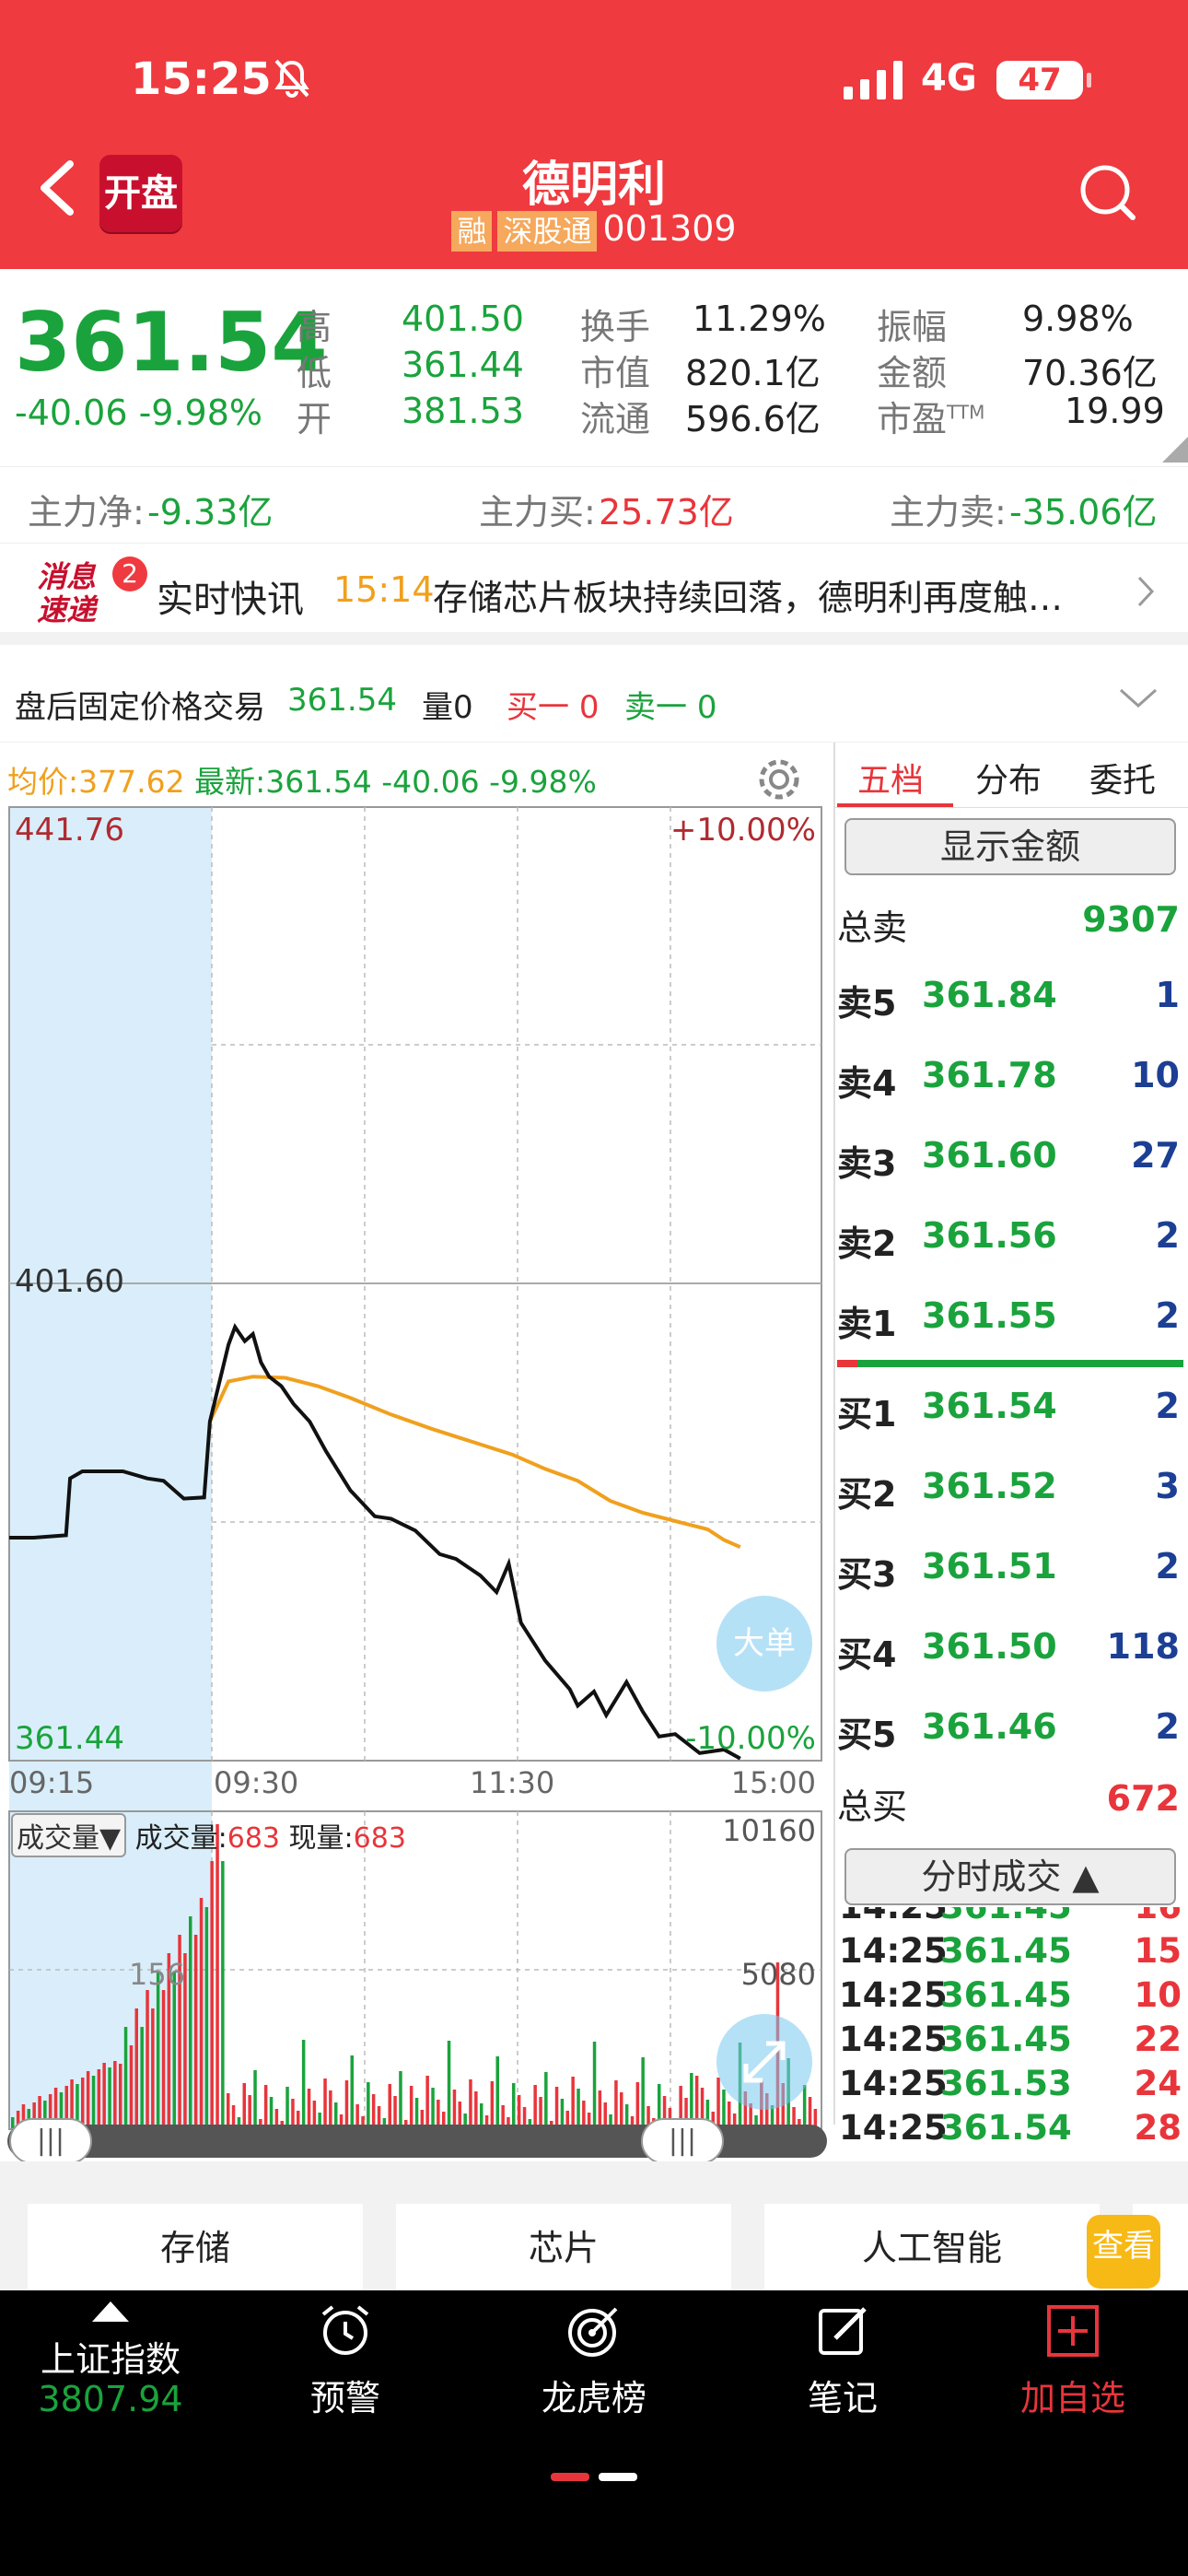 The height and width of the screenshot is (2576, 1188). I want to click on tick-price: 361.54, so click(1006, 2128).